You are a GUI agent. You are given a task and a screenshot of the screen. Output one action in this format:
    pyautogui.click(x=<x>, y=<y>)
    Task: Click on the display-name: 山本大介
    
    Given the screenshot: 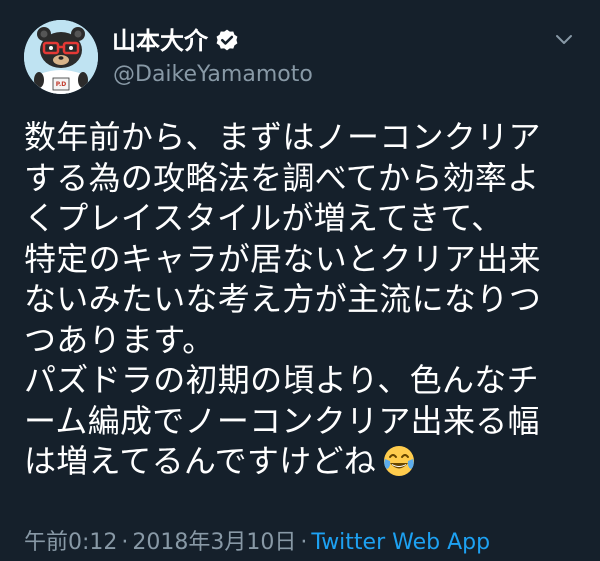 What is the action you would take?
    pyautogui.click(x=160, y=41)
    